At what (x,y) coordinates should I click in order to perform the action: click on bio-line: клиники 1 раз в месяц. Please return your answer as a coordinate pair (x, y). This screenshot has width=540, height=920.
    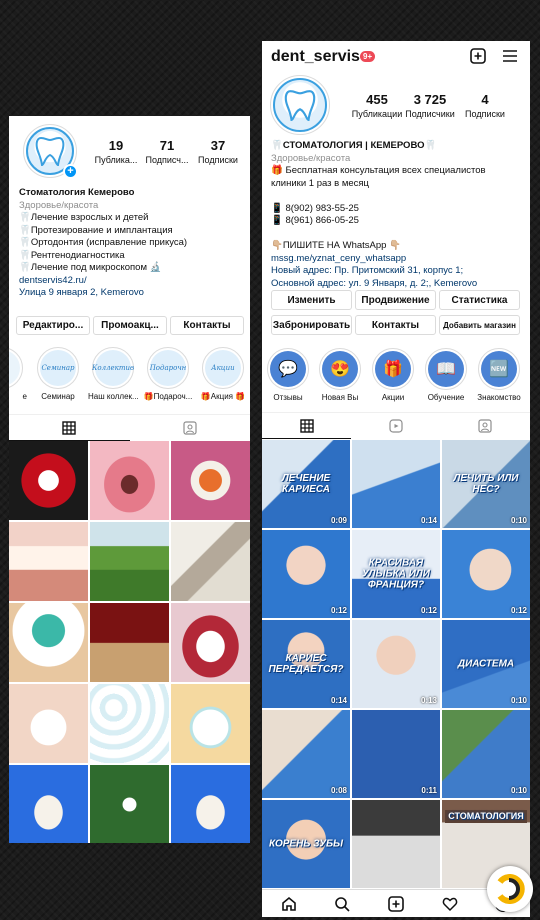
    Looking at the image, I should click on (320, 183).